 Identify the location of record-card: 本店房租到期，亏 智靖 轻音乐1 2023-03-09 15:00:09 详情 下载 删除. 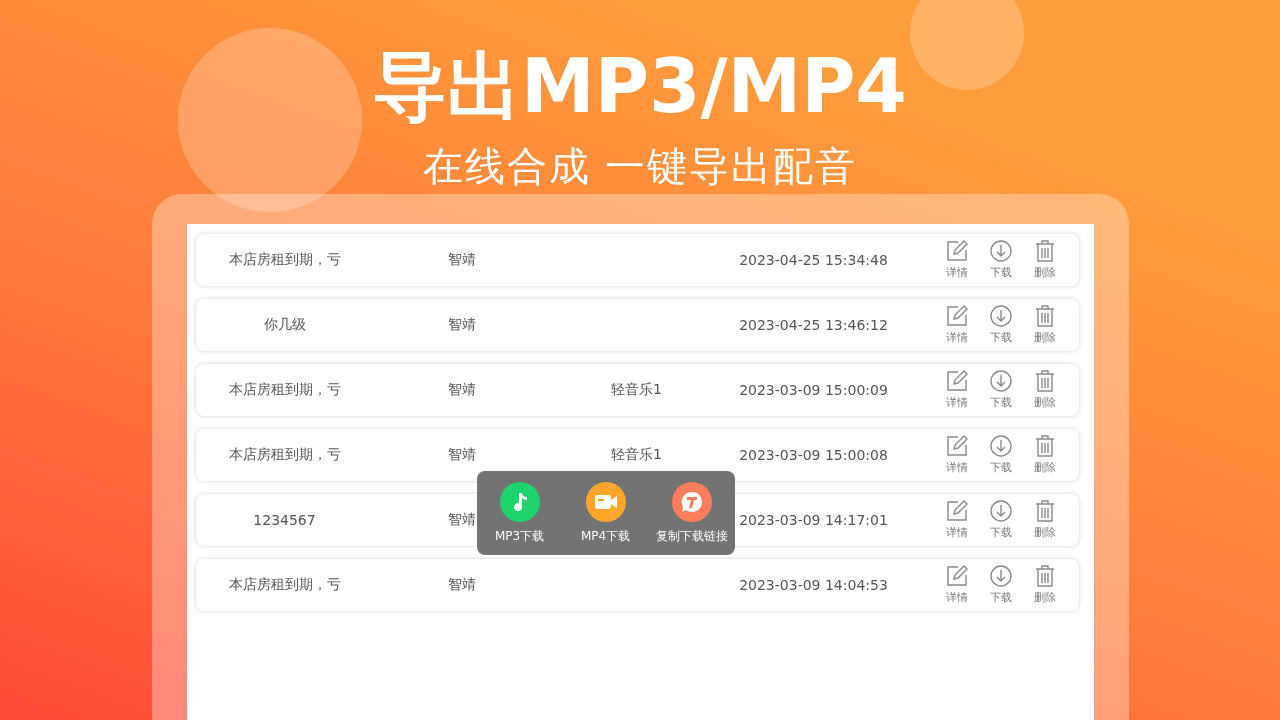
(637, 390).